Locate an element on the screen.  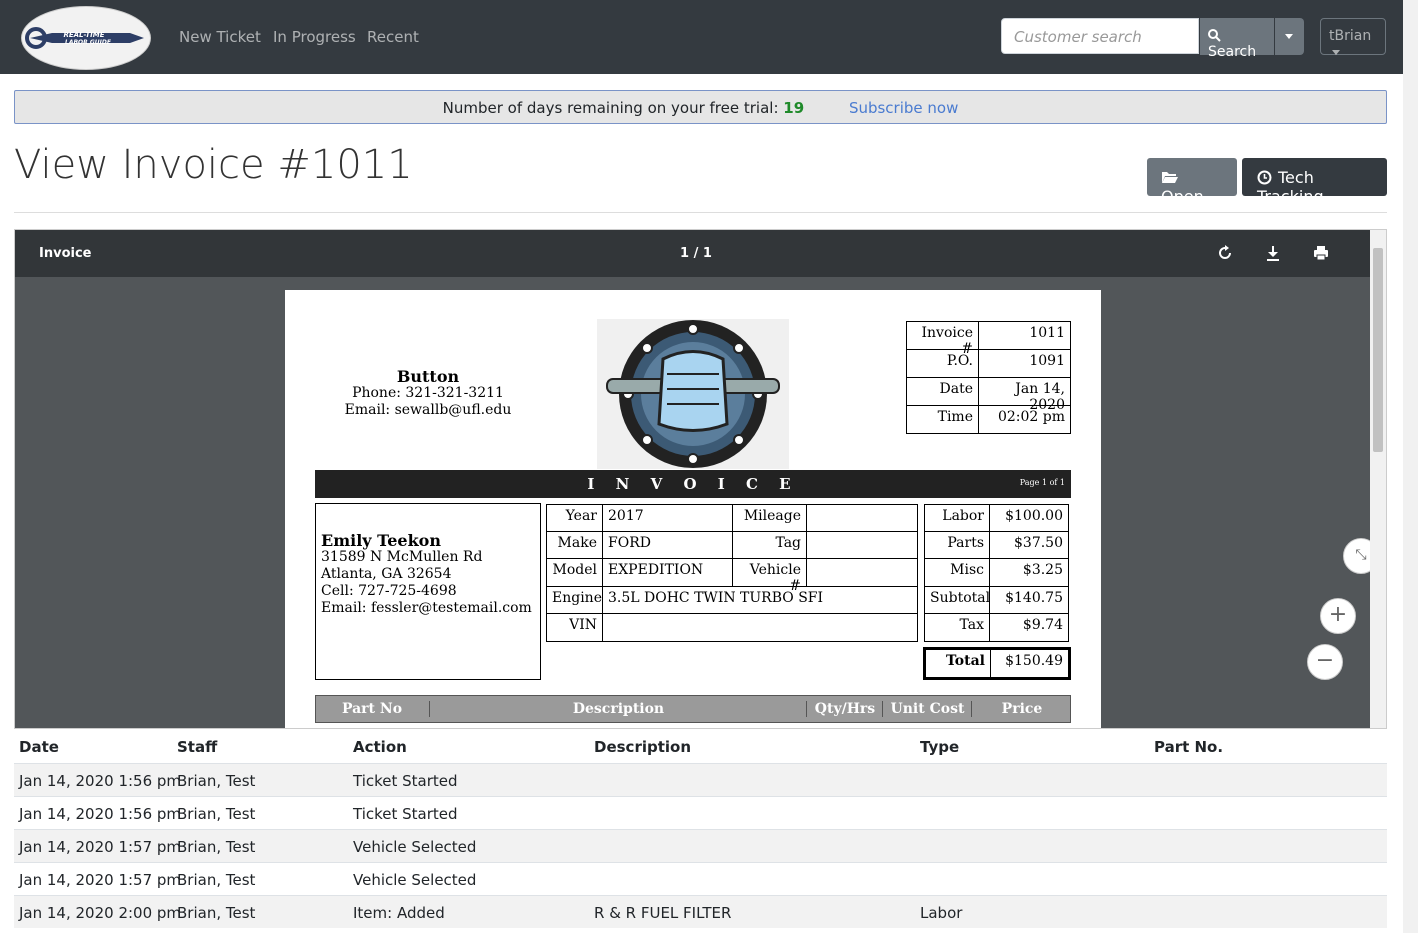
time-label: Time is located at coordinates (942, 419).